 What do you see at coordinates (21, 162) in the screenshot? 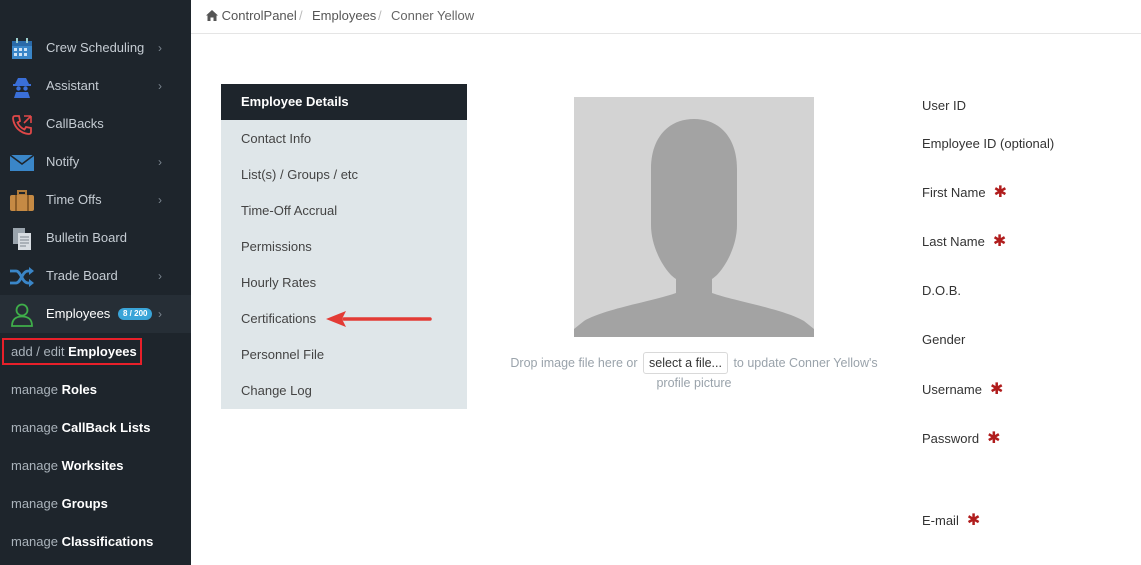
I see `envelope-icon` at bounding box center [21, 162].